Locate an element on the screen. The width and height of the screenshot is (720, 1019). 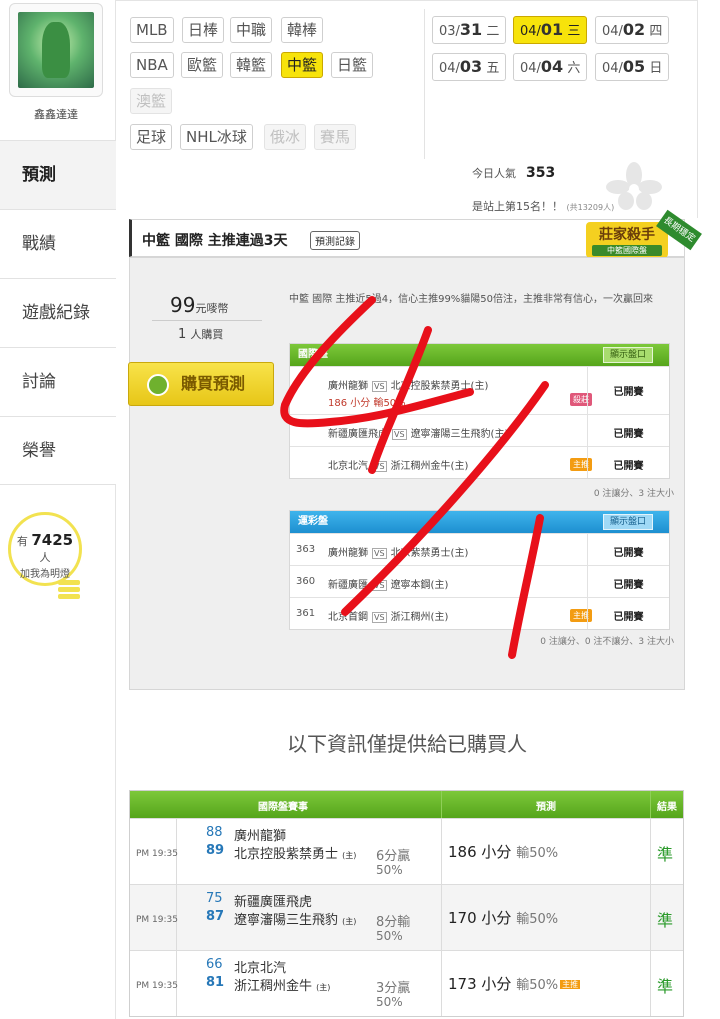
follower-count: 有 7425 人 is located at coordinates (45, 547).